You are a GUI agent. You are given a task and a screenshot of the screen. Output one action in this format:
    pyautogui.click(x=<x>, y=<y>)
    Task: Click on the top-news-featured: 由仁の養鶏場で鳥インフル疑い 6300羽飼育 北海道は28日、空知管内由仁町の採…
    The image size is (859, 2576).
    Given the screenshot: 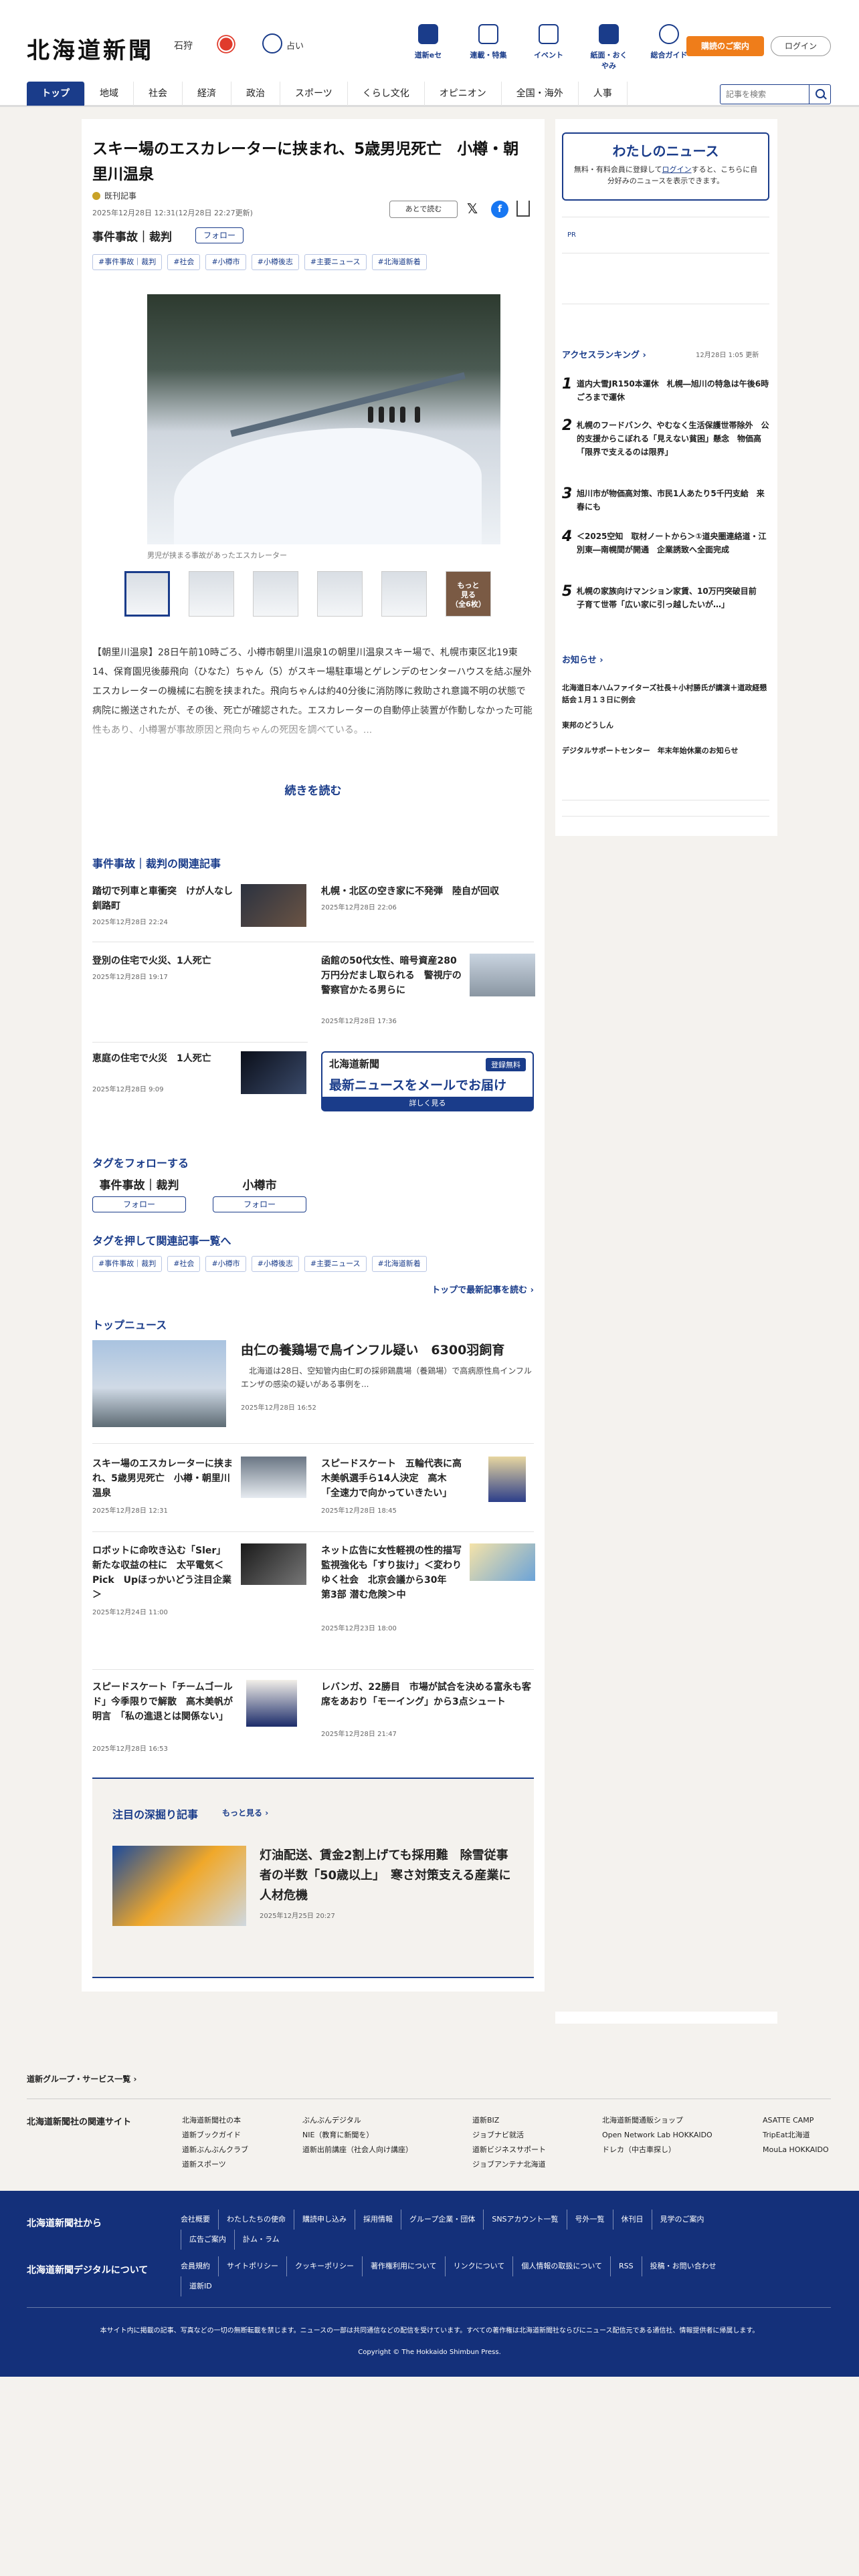 What is the action you would take?
    pyautogui.click(x=313, y=1387)
    